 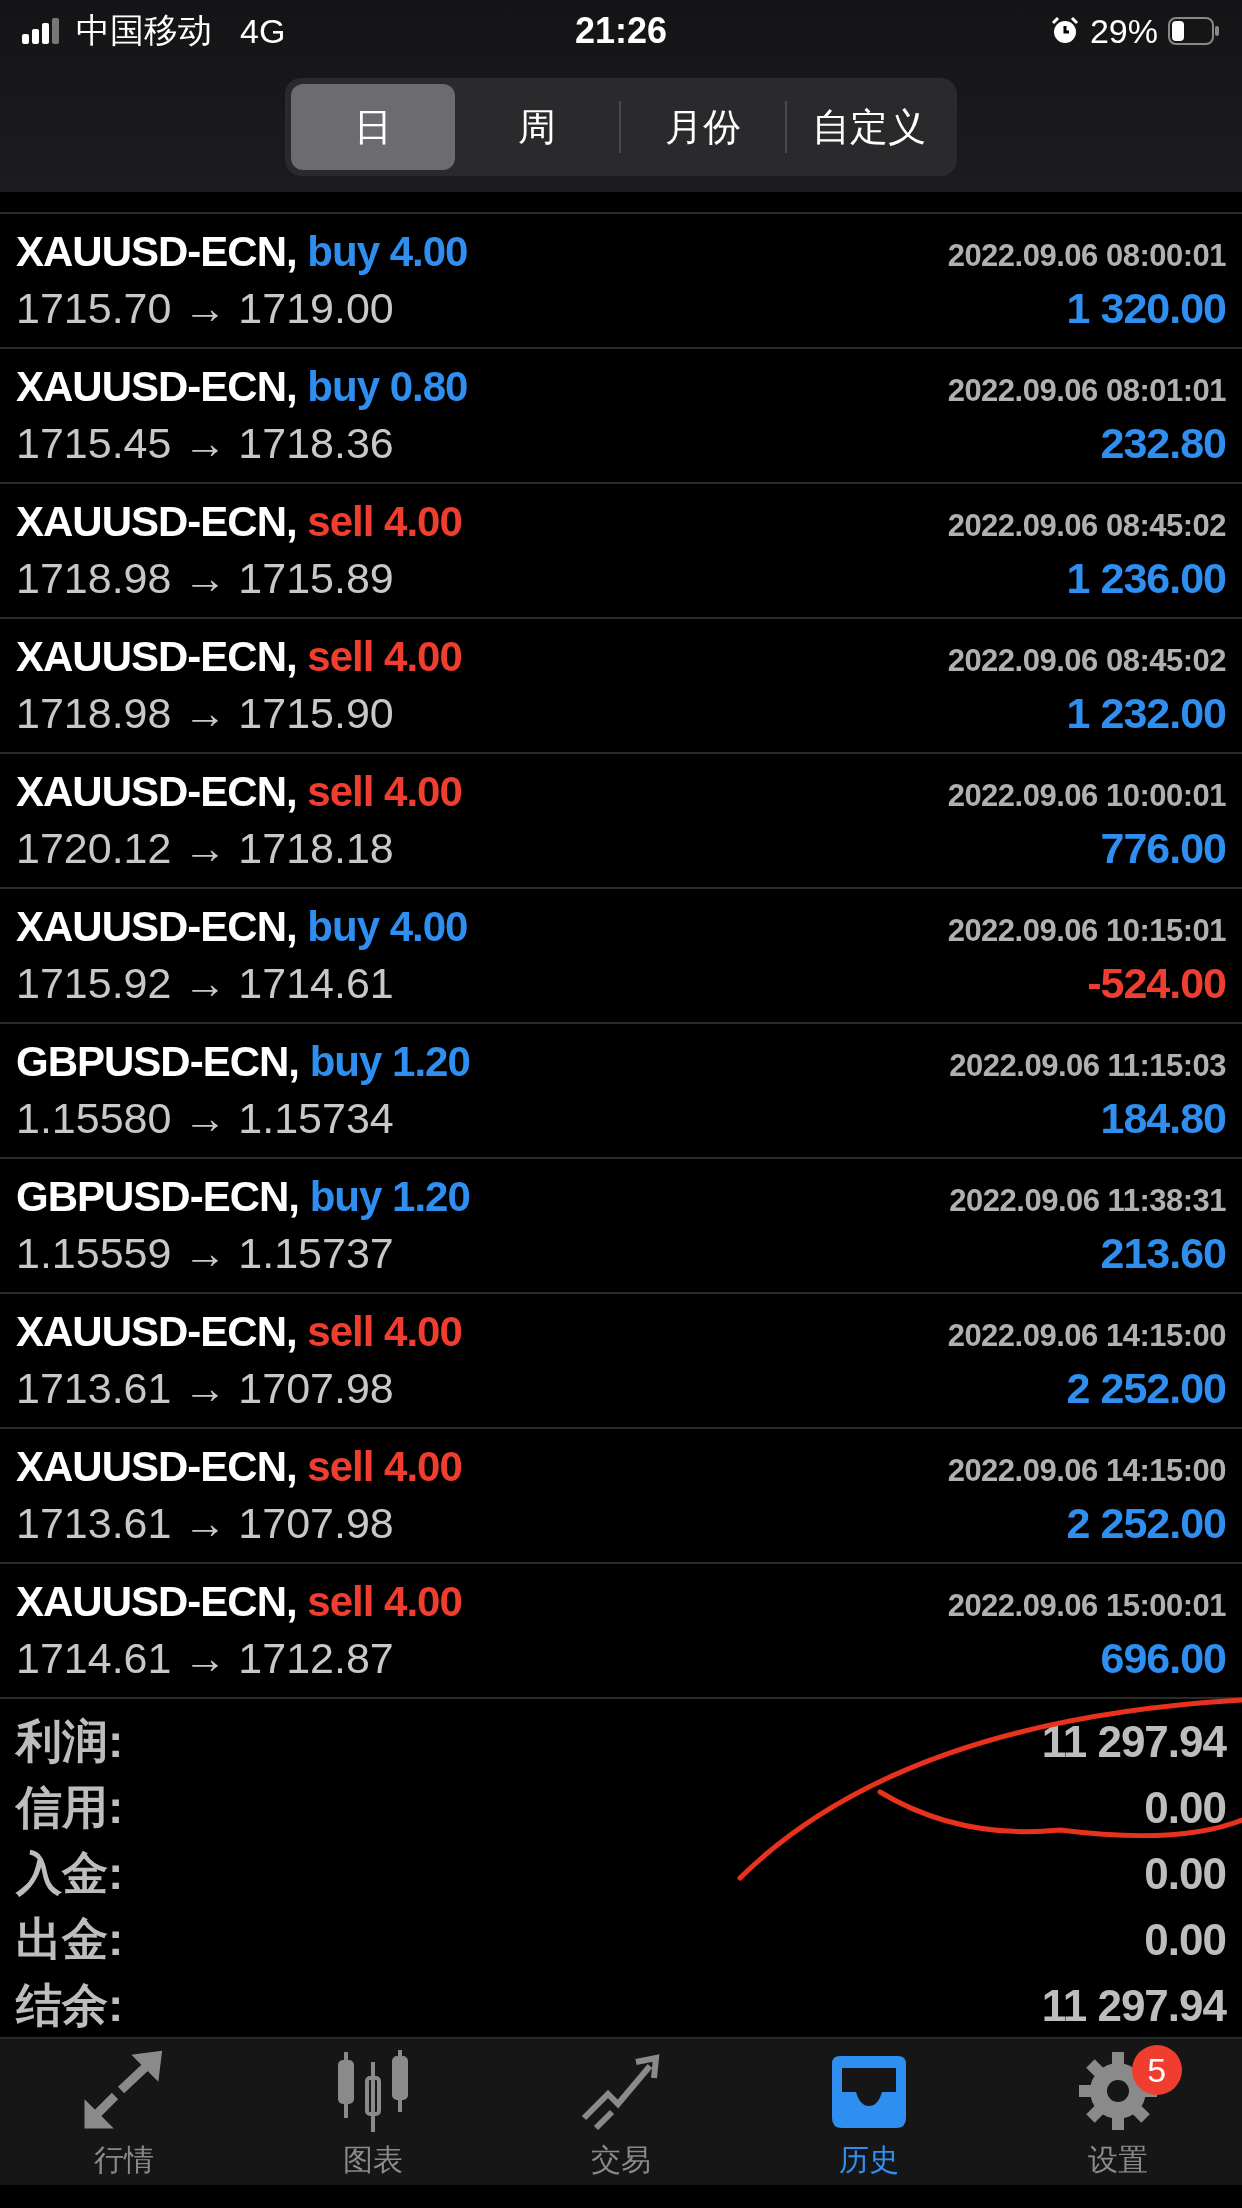 What do you see at coordinates (1117, 2112) in the screenshot?
I see `tab-bar-item: 设置 5` at bounding box center [1117, 2112].